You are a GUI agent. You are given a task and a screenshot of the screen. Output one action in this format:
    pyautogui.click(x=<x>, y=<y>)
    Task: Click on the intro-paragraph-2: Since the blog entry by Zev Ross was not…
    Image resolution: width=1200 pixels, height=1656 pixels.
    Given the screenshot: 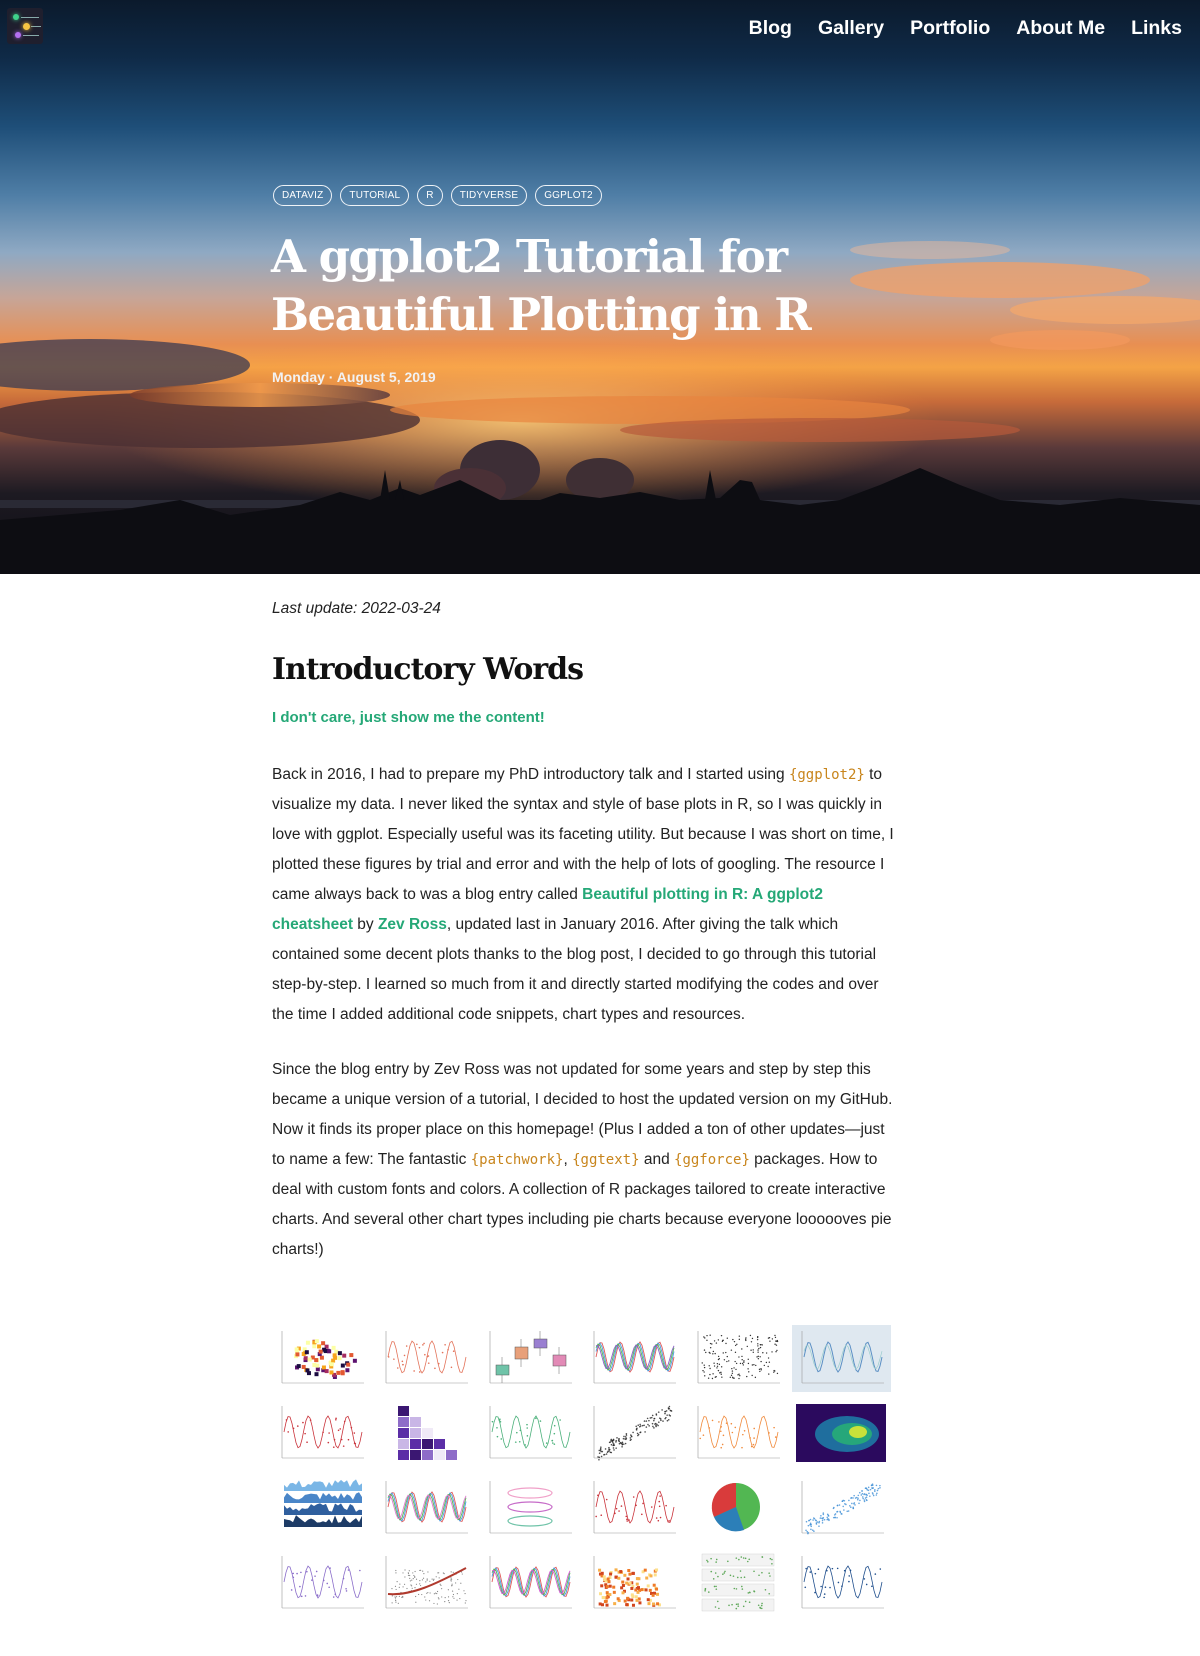 What is the action you would take?
    pyautogui.click(x=584, y=1160)
    